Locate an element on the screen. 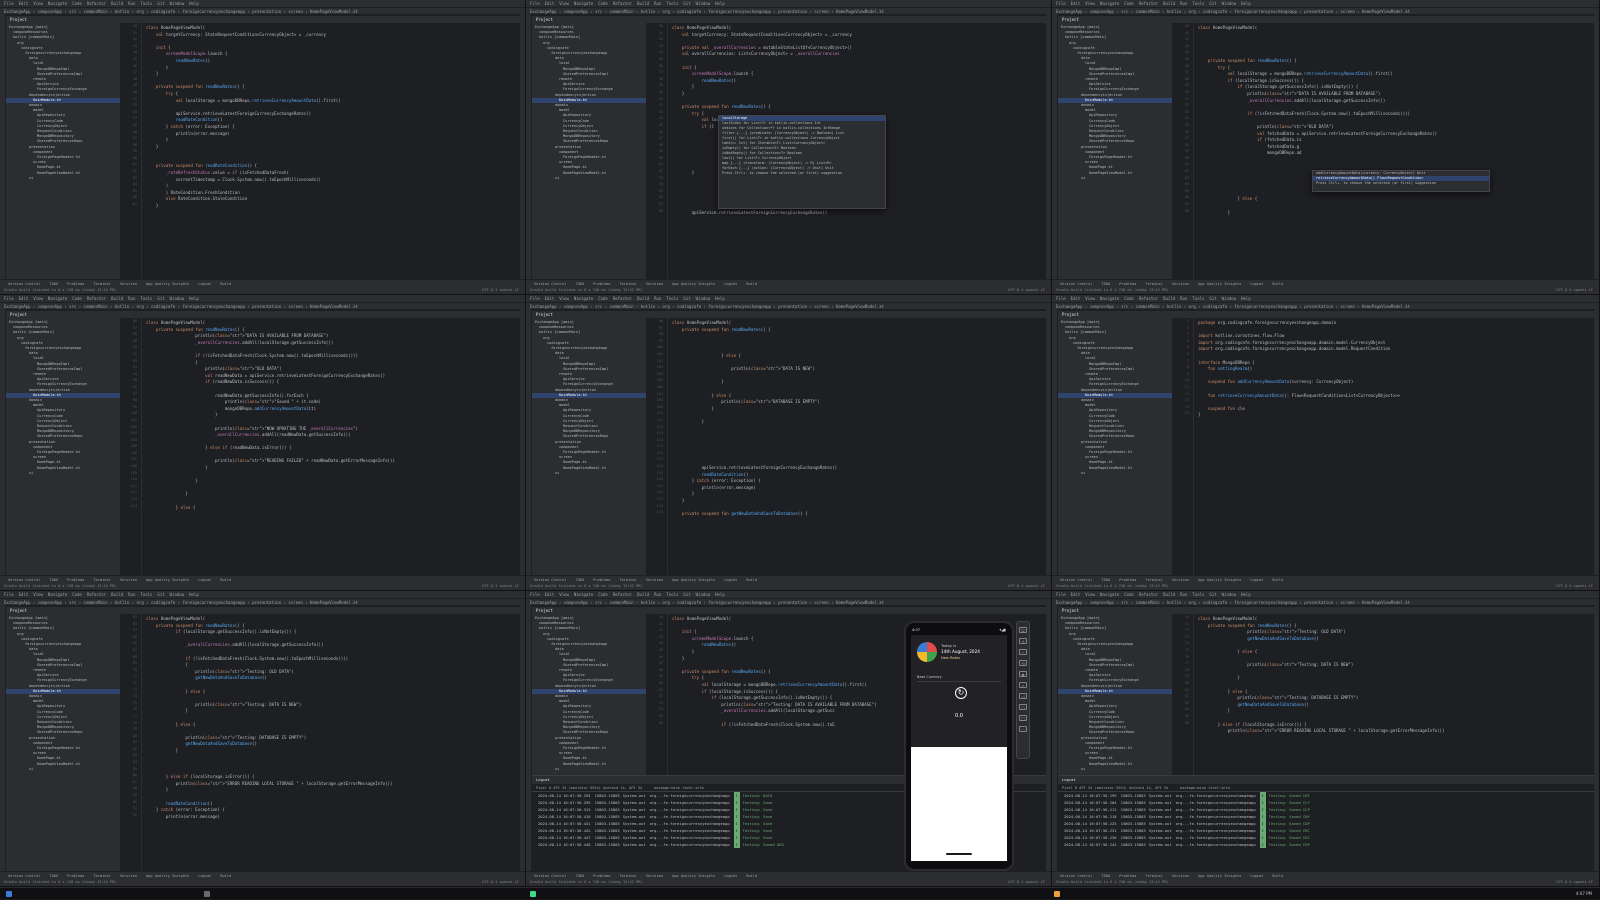  tool-window-button: Version Control is located at coordinates (550, 580).